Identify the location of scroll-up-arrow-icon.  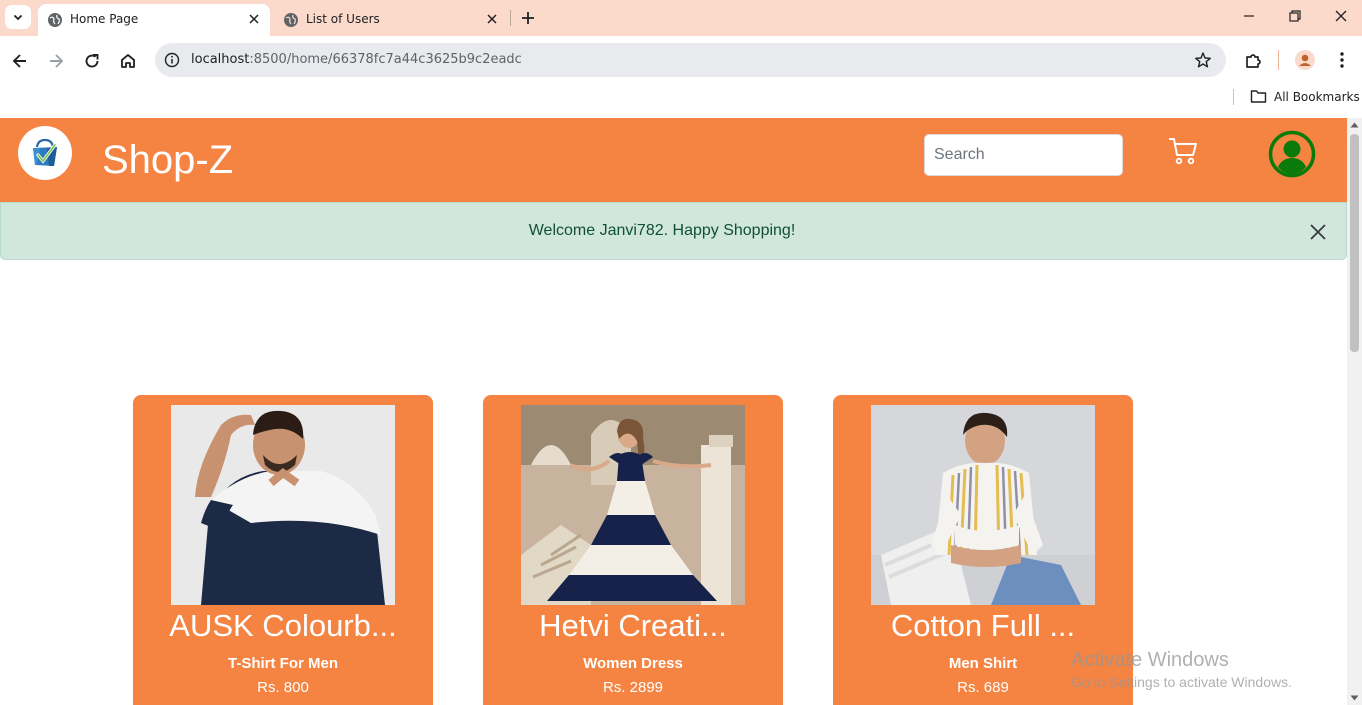
(1354, 125).